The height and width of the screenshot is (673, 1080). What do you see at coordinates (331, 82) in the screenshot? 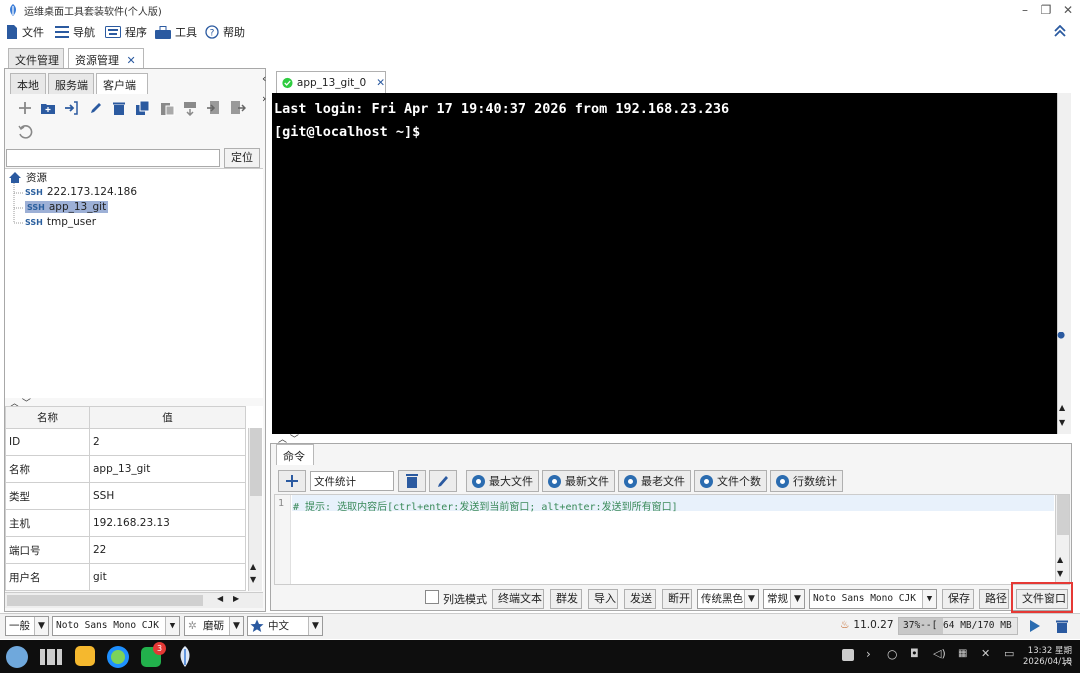
I see `session-tab: app_13_git_0 ✕` at bounding box center [331, 82].